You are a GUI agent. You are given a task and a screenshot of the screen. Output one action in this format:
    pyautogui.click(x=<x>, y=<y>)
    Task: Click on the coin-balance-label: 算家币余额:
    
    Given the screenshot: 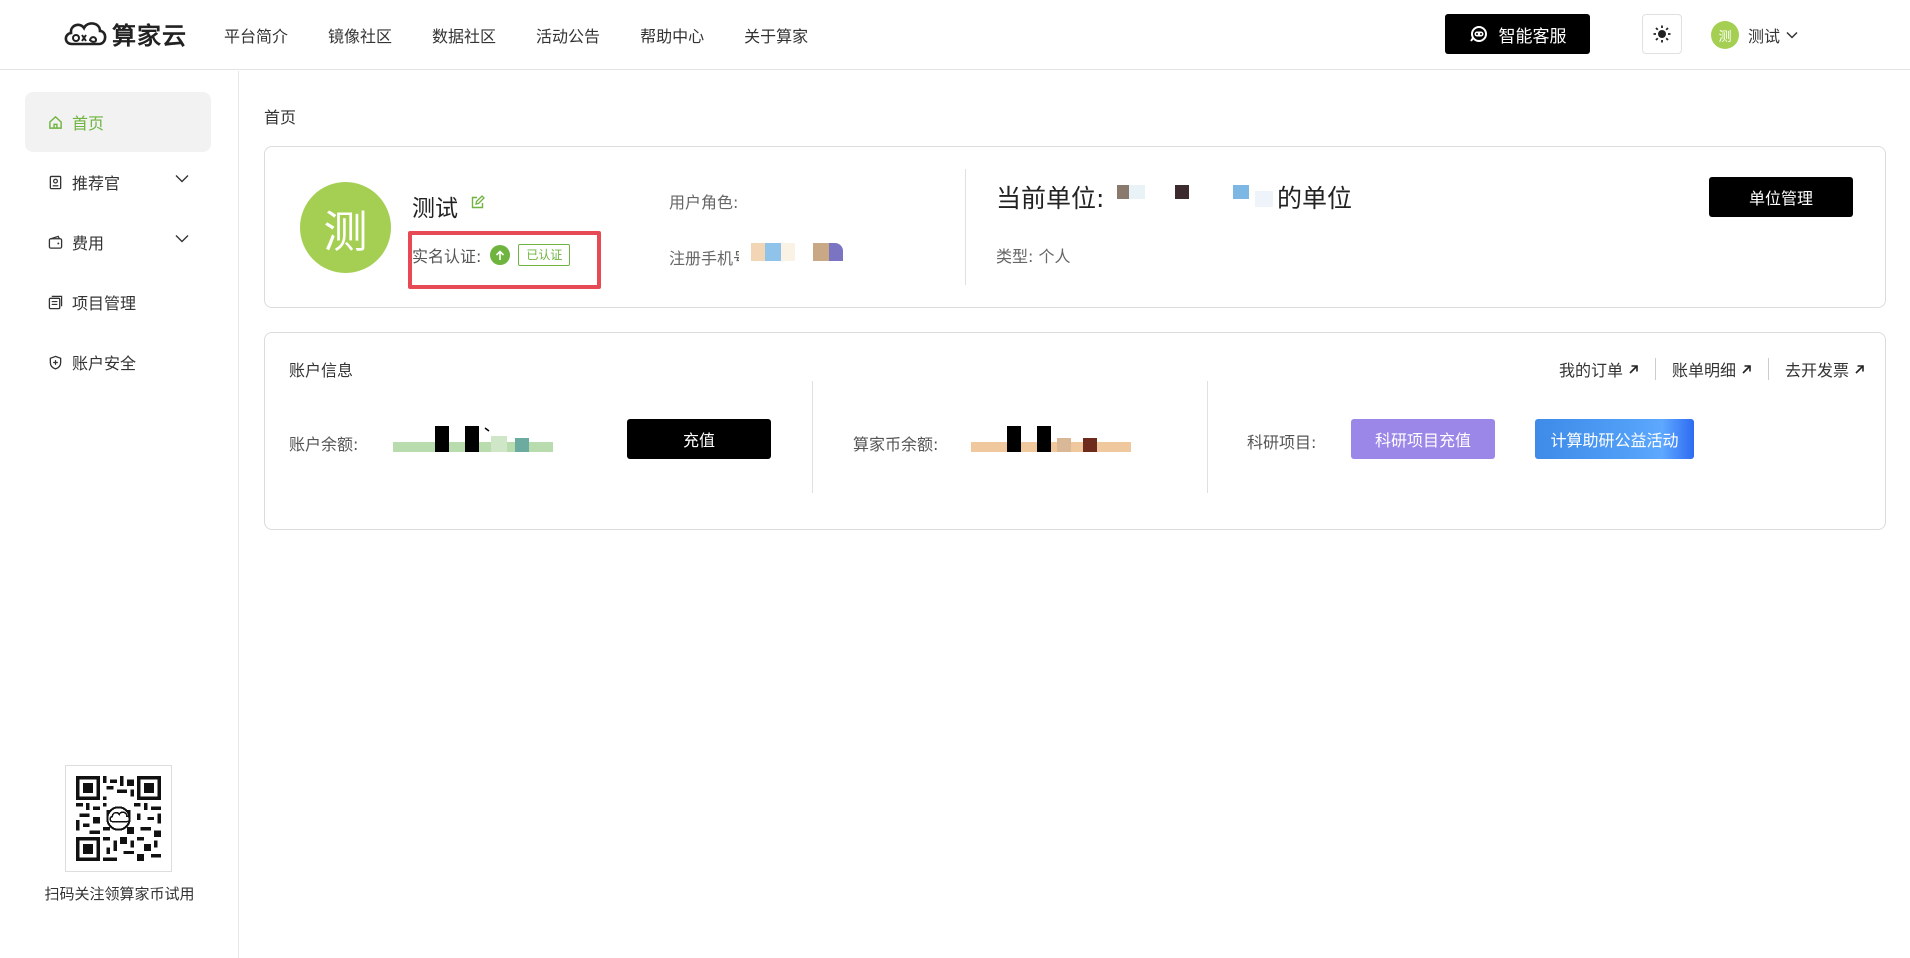 What is the action you would take?
    pyautogui.click(x=896, y=444)
    